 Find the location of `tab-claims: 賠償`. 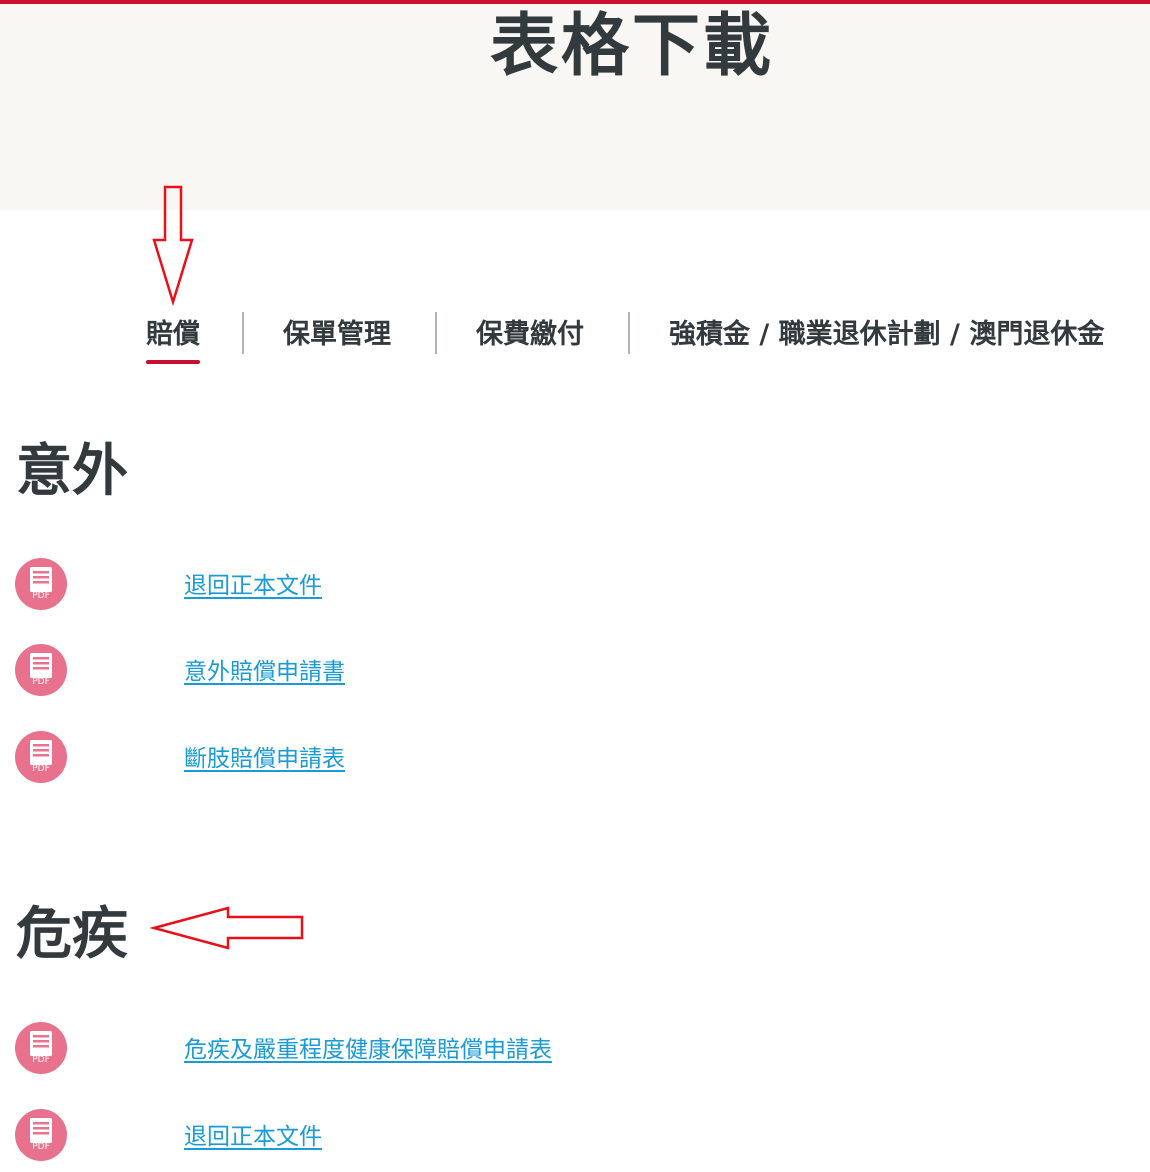

tab-claims: 賠償 is located at coordinates (173, 339).